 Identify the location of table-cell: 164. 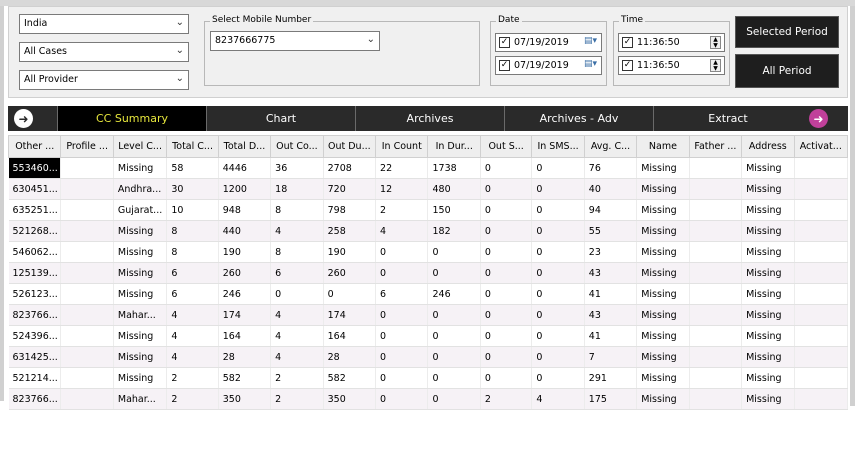
(245, 336).